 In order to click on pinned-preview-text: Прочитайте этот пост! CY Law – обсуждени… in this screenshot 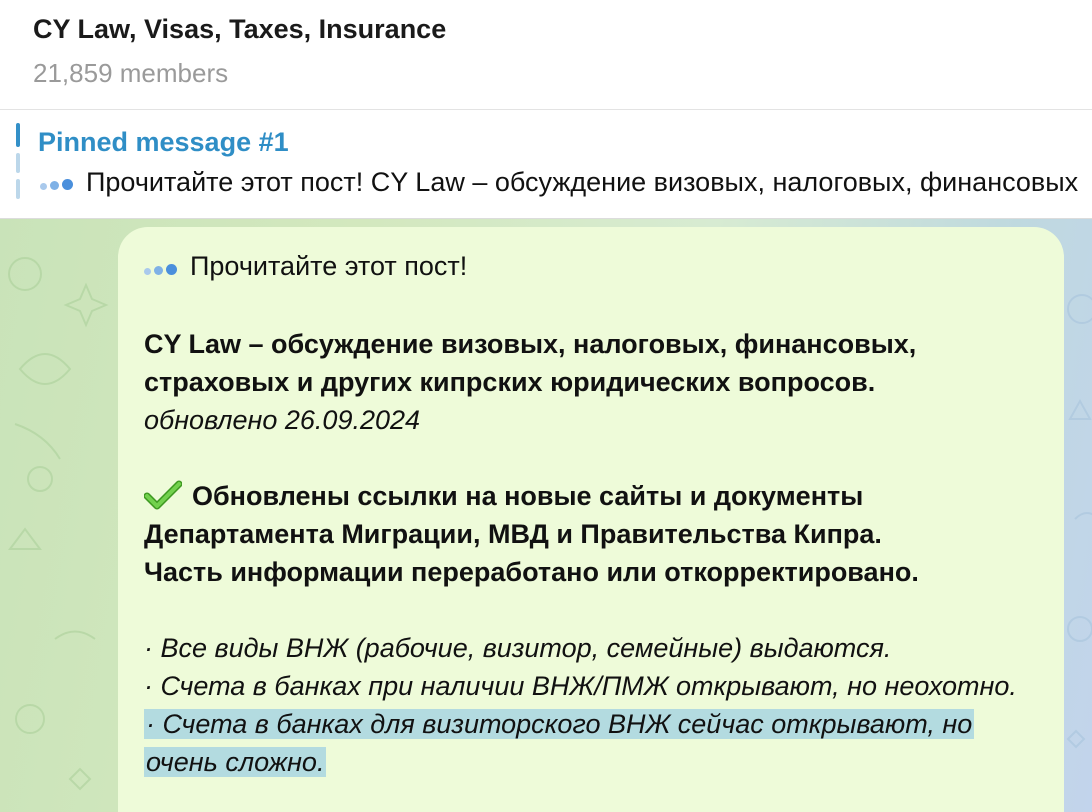, I will do `click(582, 182)`.